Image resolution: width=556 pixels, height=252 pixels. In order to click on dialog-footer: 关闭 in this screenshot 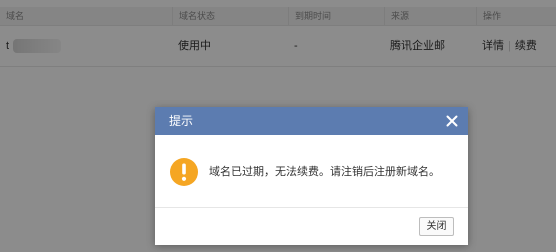, I will do `click(311, 226)`.